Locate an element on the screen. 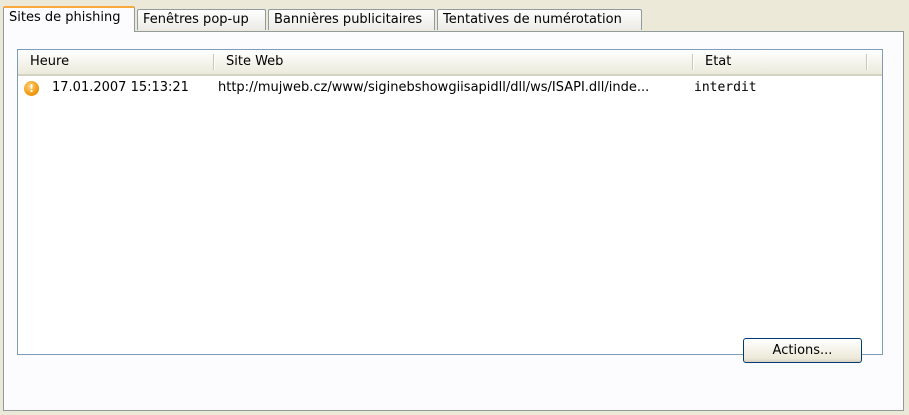 This screenshot has width=909, height=415. list-header: Heure Site Web Etat is located at coordinates (450, 63).